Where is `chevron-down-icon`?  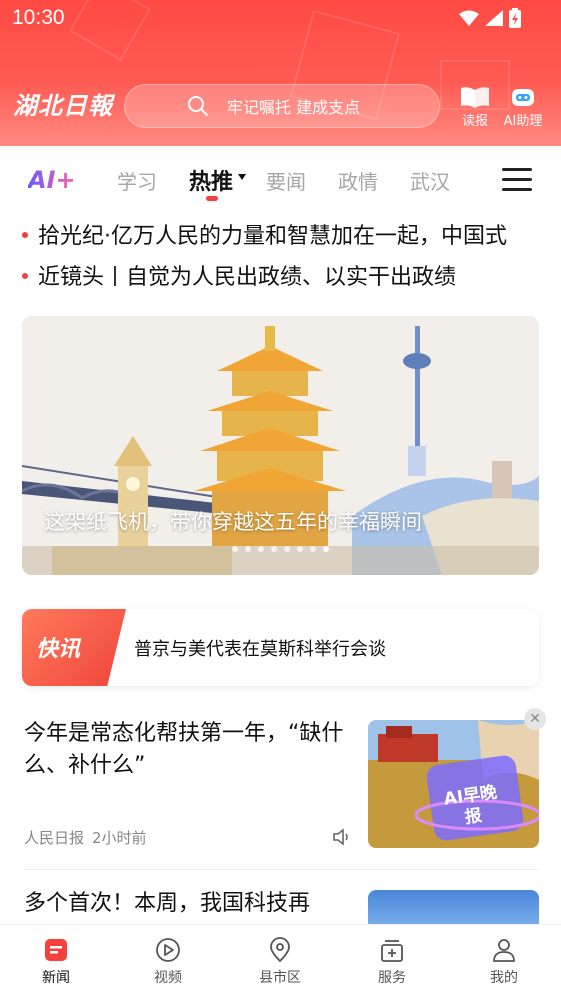 chevron-down-icon is located at coordinates (242, 177).